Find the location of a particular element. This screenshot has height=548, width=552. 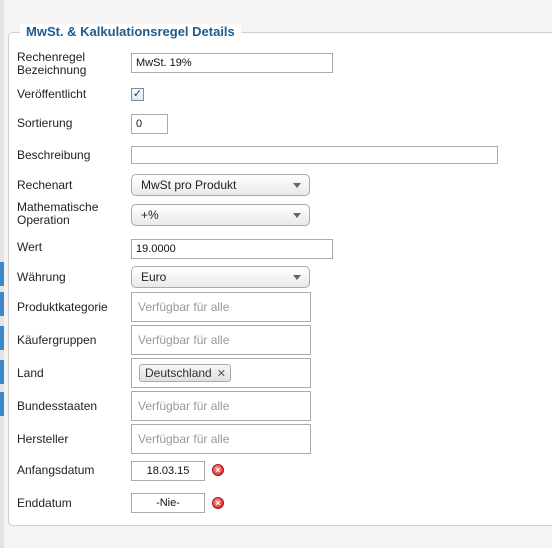

country-label: Land is located at coordinates (30, 373).